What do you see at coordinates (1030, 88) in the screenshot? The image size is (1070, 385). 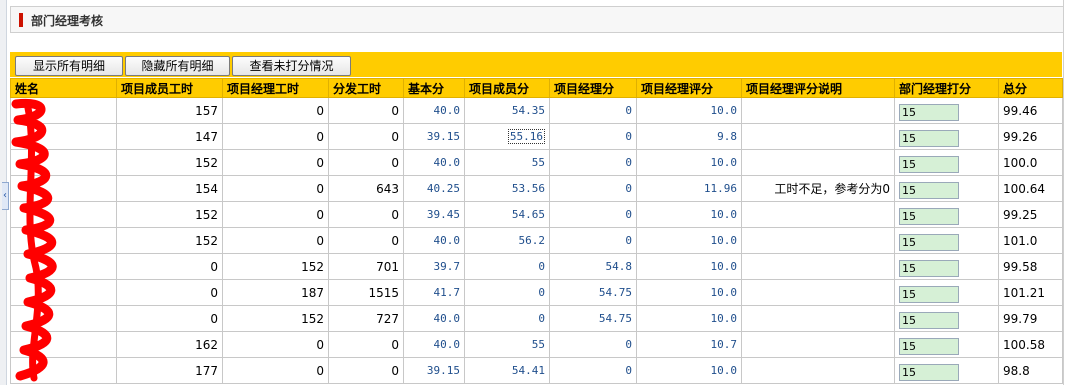 I see `col-header-total: 总分` at bounding box center [1030, 88].